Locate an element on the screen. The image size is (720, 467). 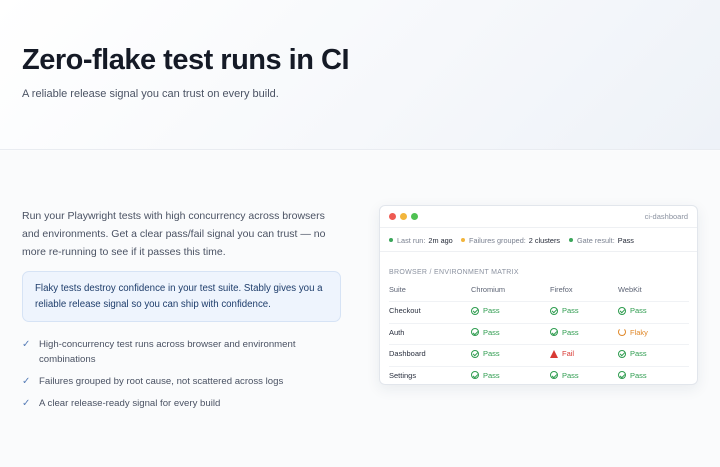
flaky-icon is located at coordinates (622, 332).